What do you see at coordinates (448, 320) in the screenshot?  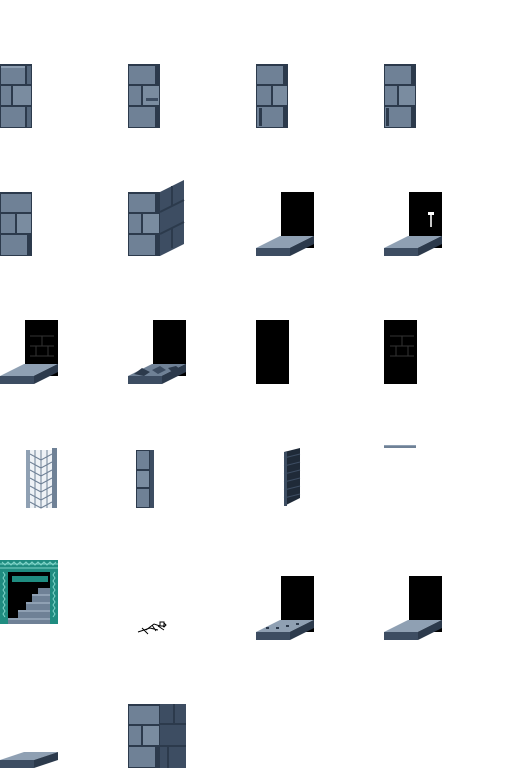 I see `dark-passage-brick-tile` at bounding box center [448, 320].